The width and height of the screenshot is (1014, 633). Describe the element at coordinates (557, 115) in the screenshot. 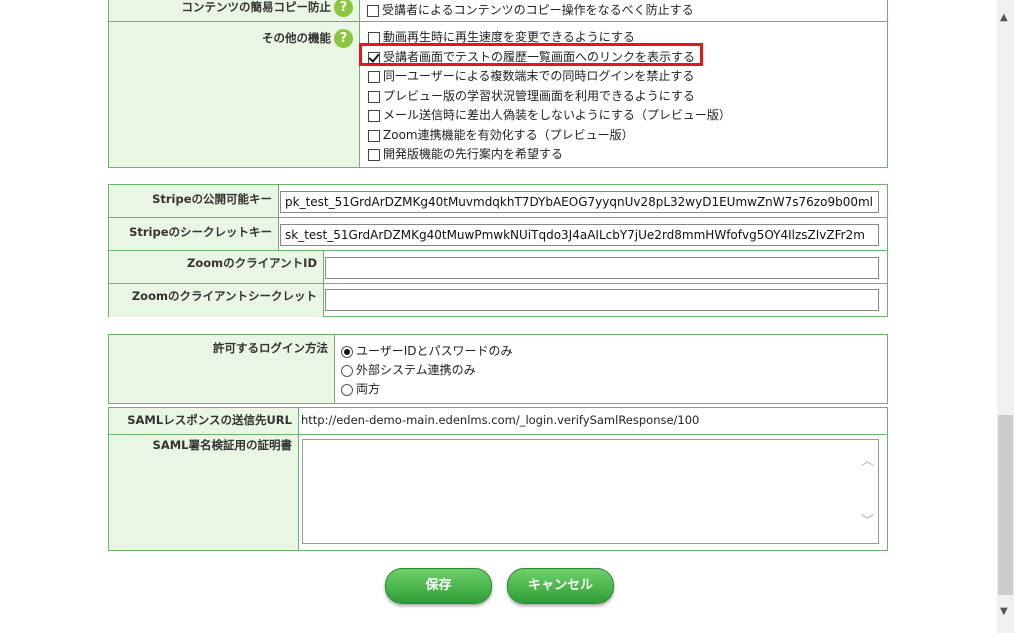

I see `option-label: メール送信時に差出人偽装をしないようにする（プレビュー版）` at that location.